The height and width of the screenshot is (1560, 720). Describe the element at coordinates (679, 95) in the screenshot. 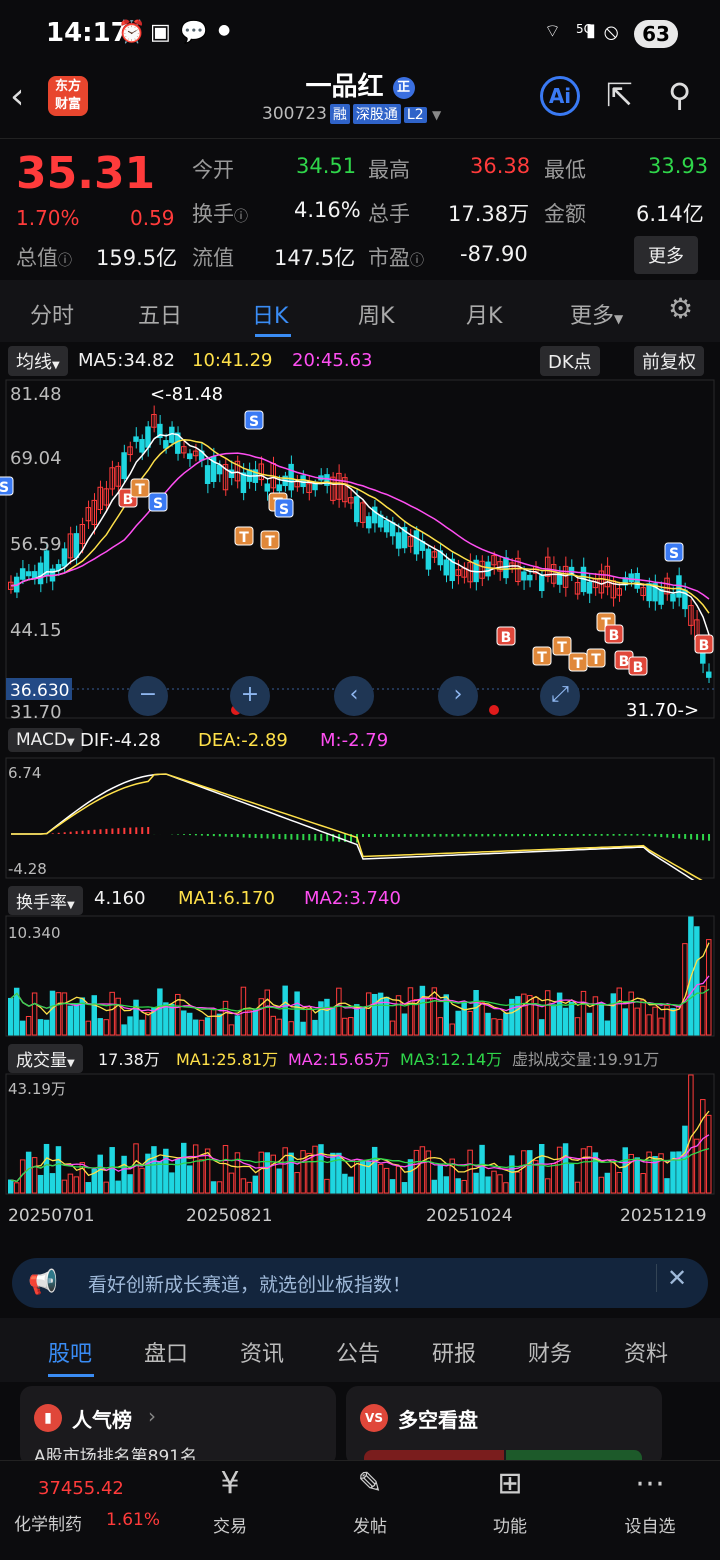

I see `search-icon: ⚲` at that location.